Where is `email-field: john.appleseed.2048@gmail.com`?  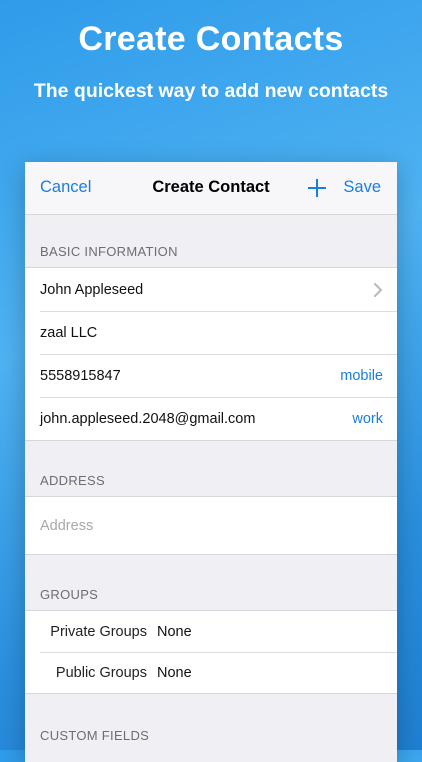
email-field: john.appleseed.2048@gmail.com is located at coordinates (196, 419).